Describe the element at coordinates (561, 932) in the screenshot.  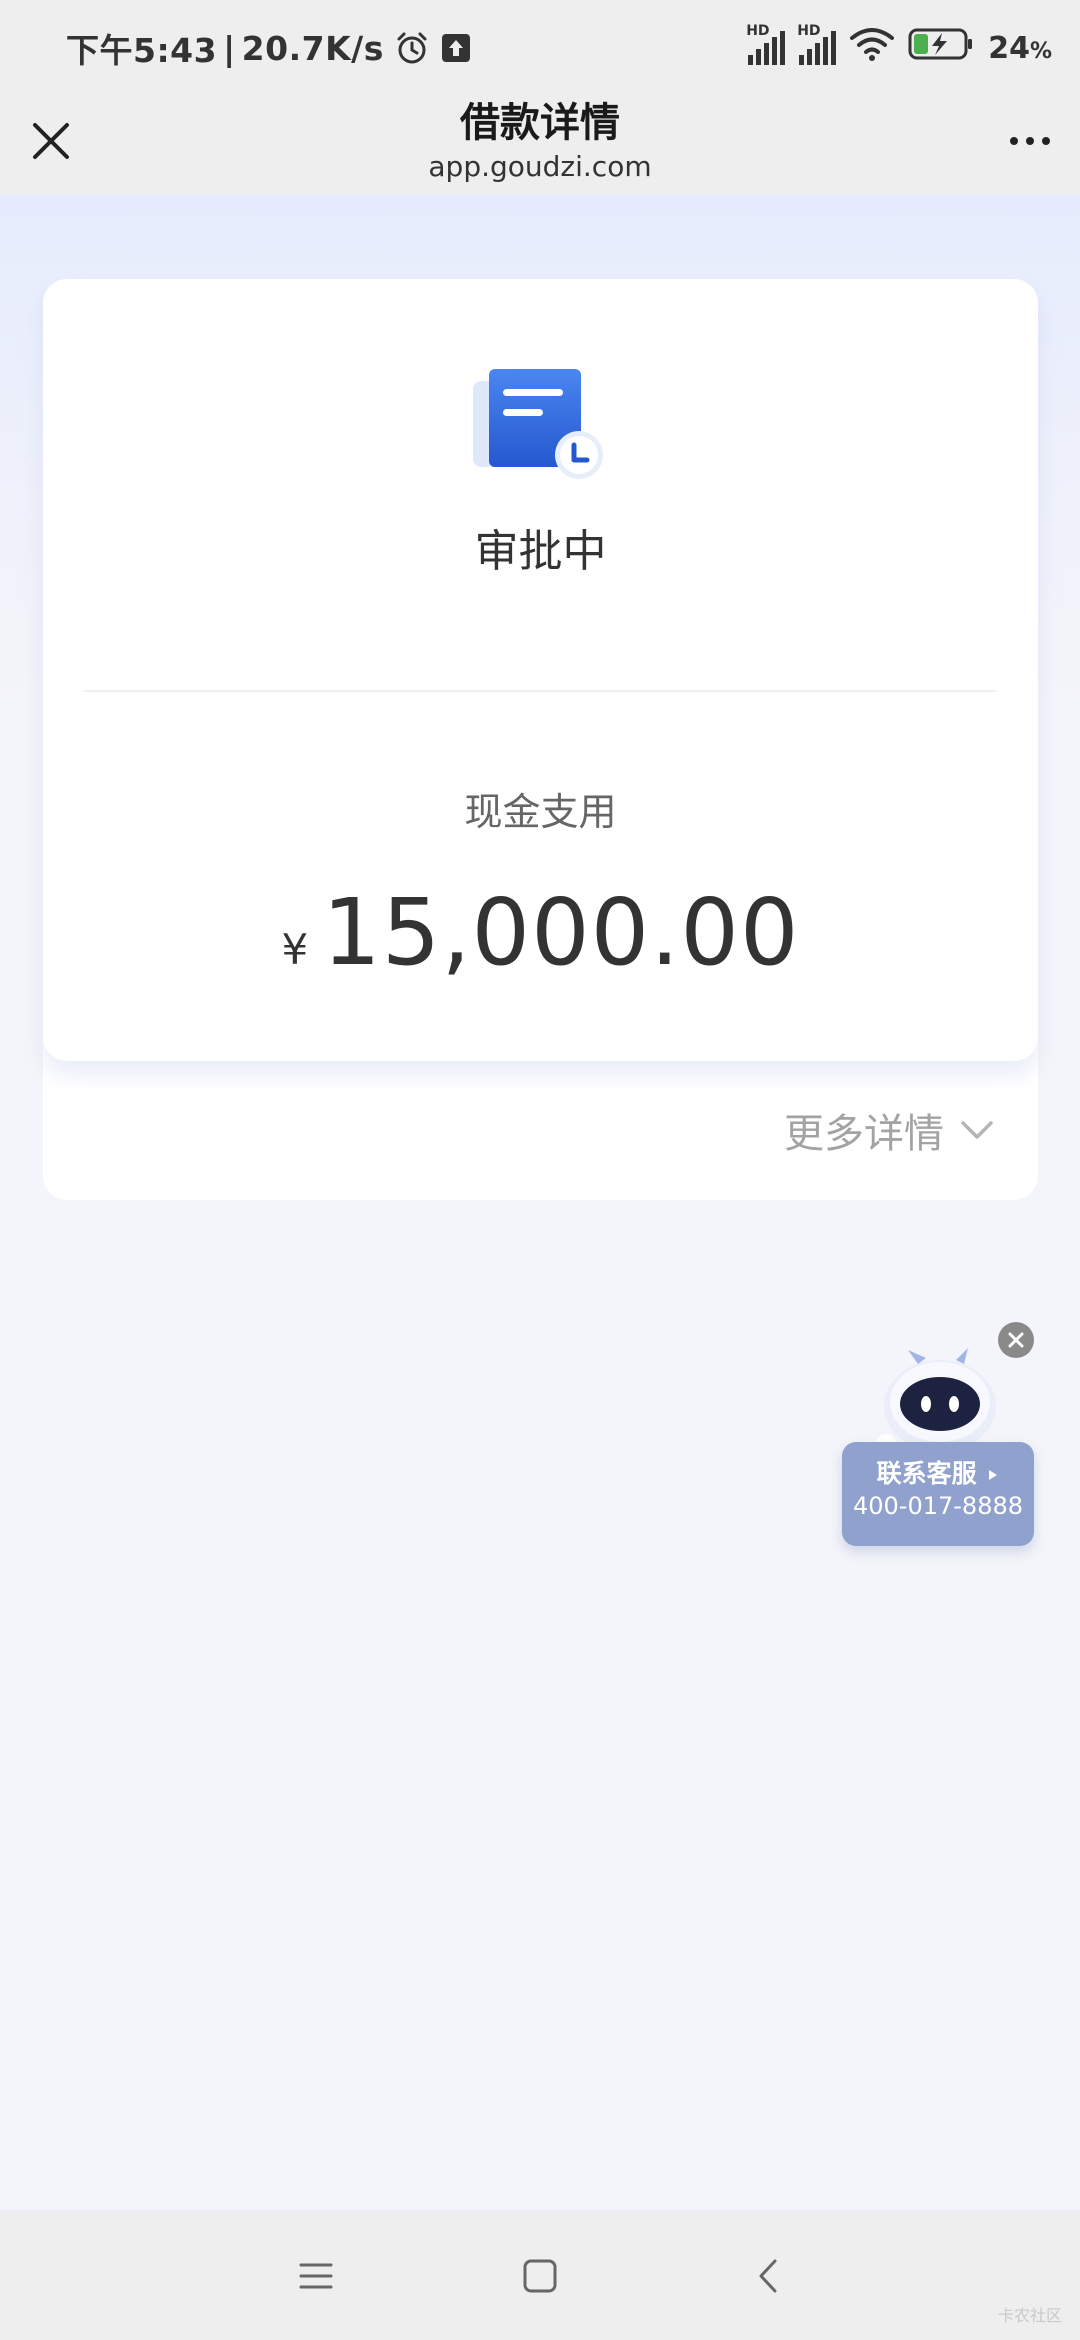
I see `loan-amount-value: 15,000.00` at that location.